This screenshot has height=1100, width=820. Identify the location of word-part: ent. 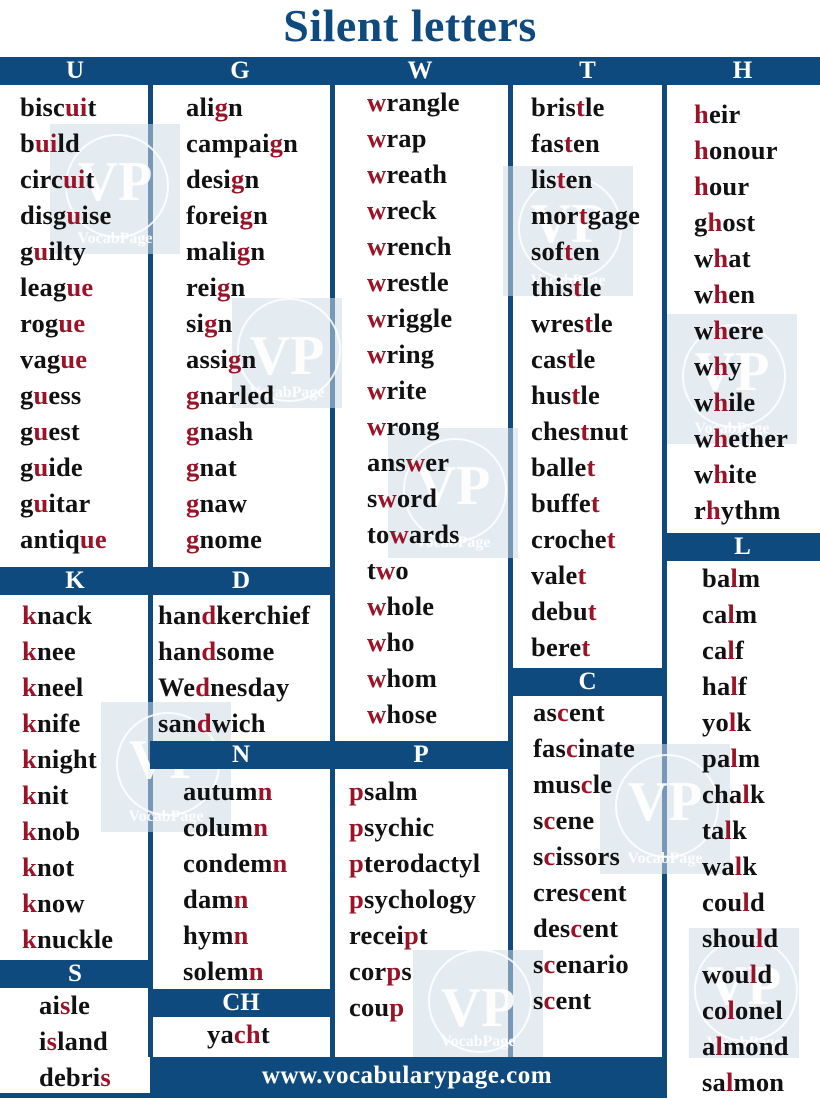
(608, 892).